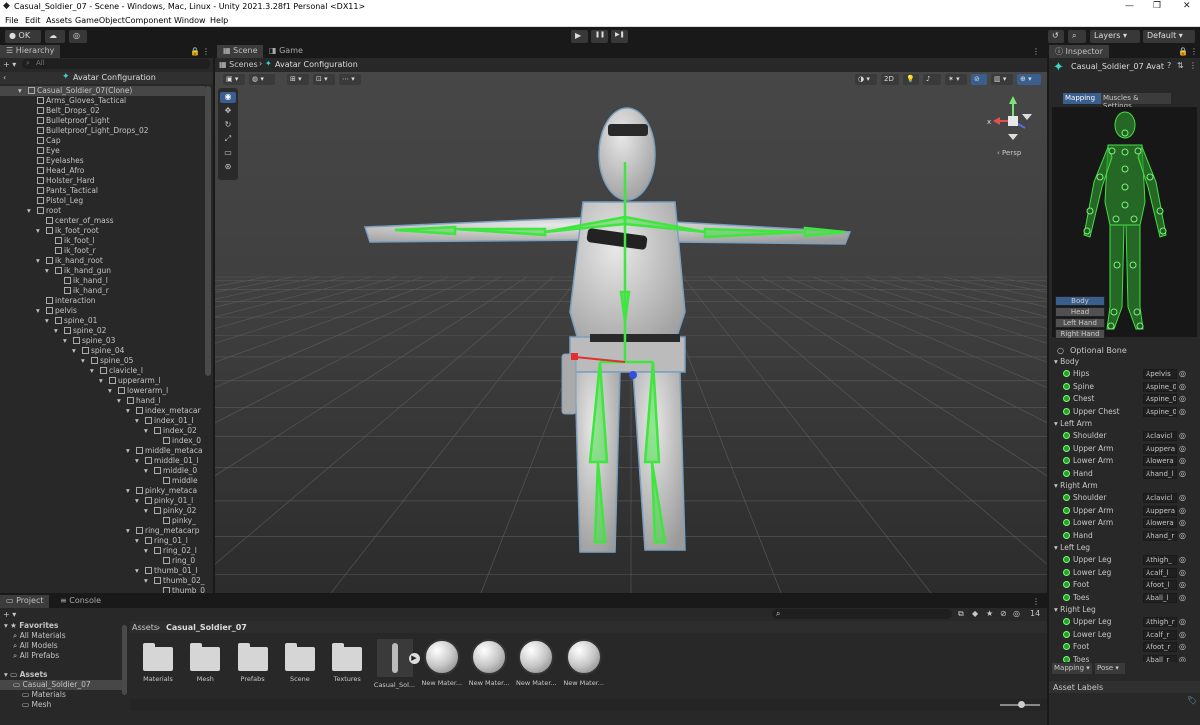 The height and width of the screenshot is (725, 1200). I want to click on tab-inspector: ⓘ Inspector, so click(1079, 51).